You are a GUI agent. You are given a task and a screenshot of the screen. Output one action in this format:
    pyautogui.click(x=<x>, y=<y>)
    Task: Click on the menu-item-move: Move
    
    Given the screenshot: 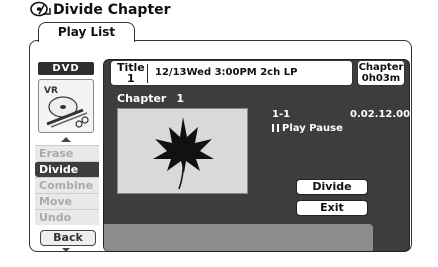 What is the action you would take?
    pyautogui.click(x=67, y=201)
    